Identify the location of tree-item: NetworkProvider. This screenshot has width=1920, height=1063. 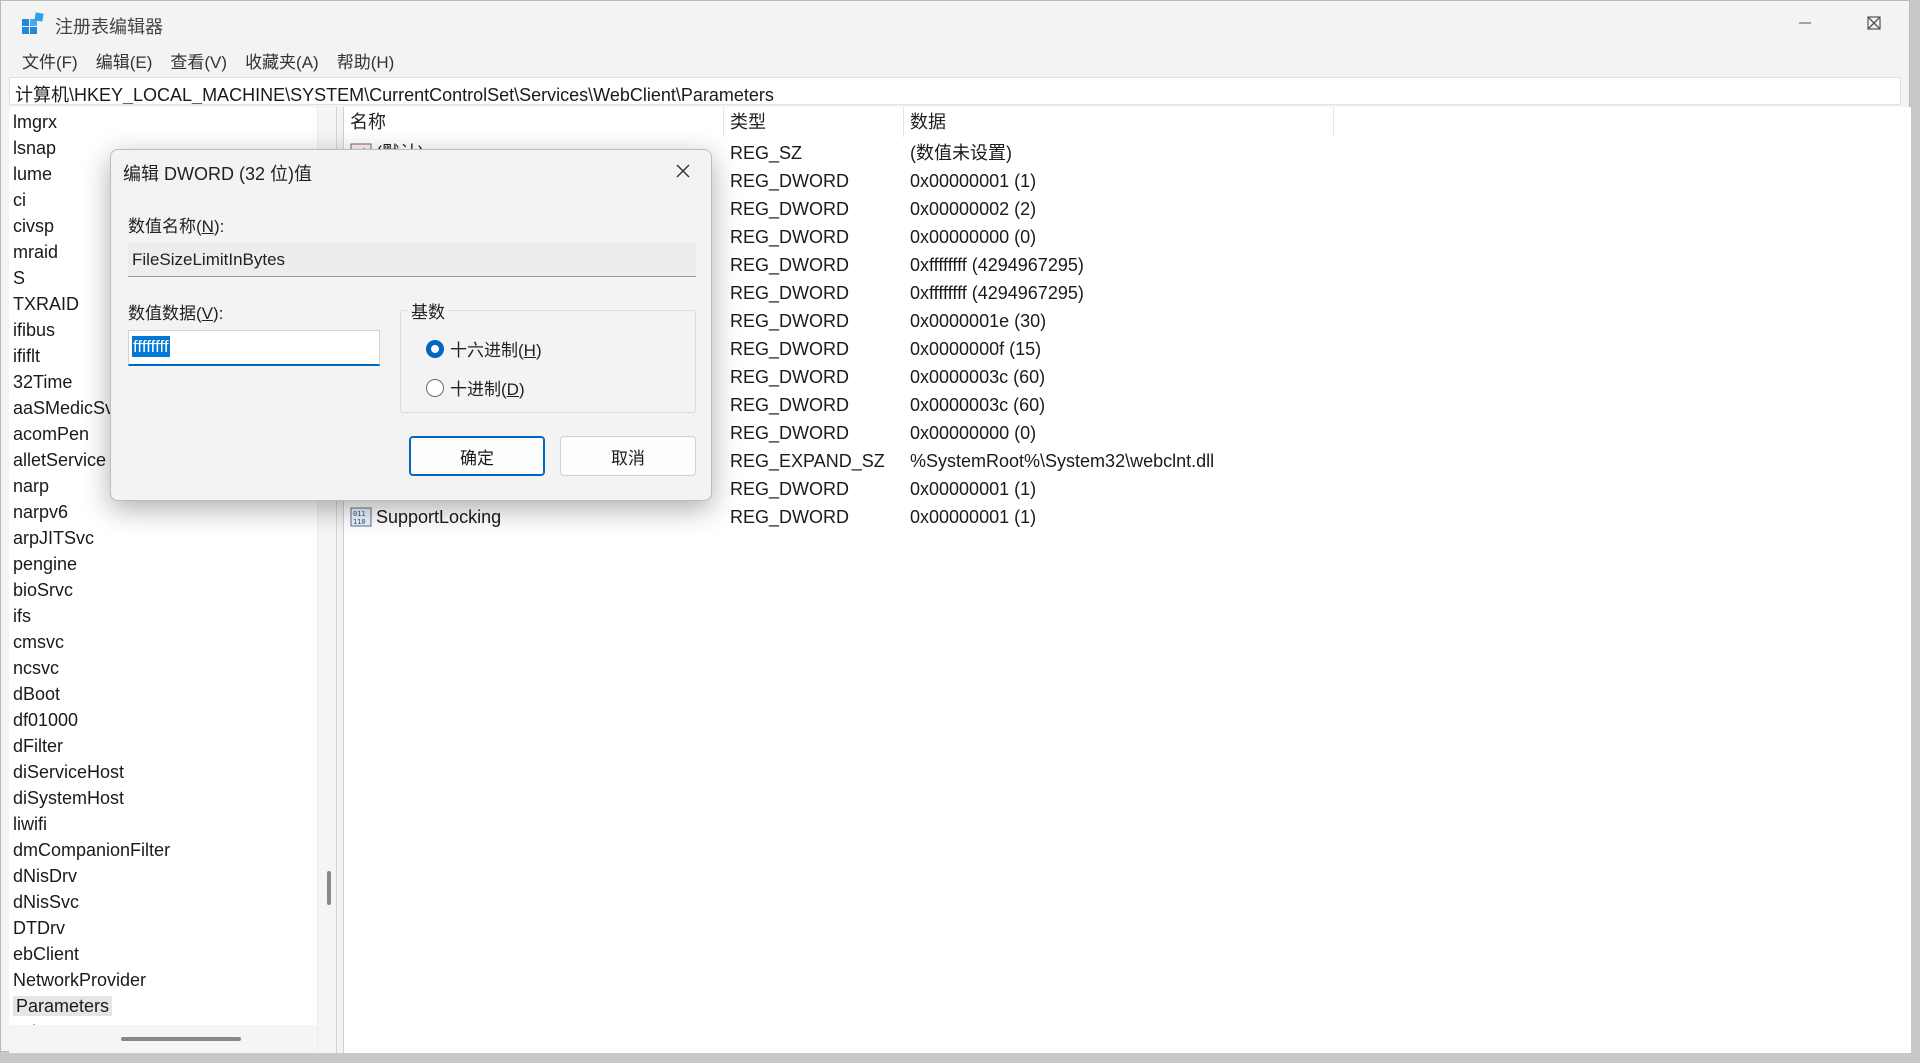
(91, 980).